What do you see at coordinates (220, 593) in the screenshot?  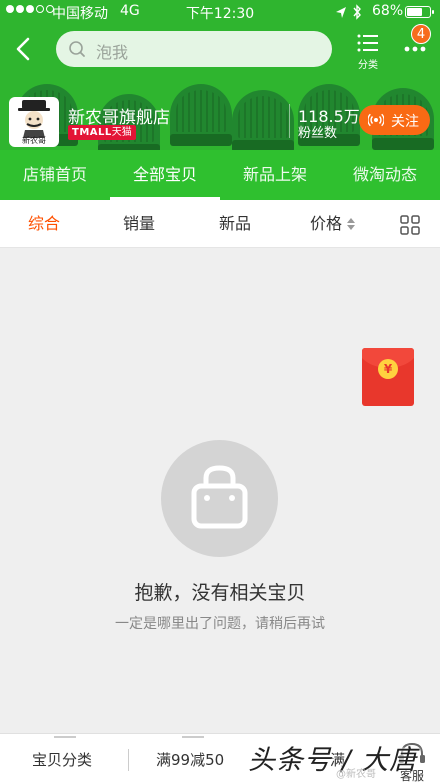 I see `empty-state-title: 抱歉，没有相关宝贝` at bounding box center [220, 593].